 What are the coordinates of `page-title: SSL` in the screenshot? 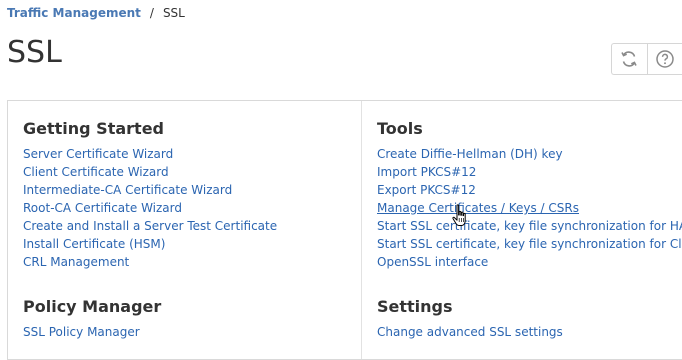 It's located at (34, 53).